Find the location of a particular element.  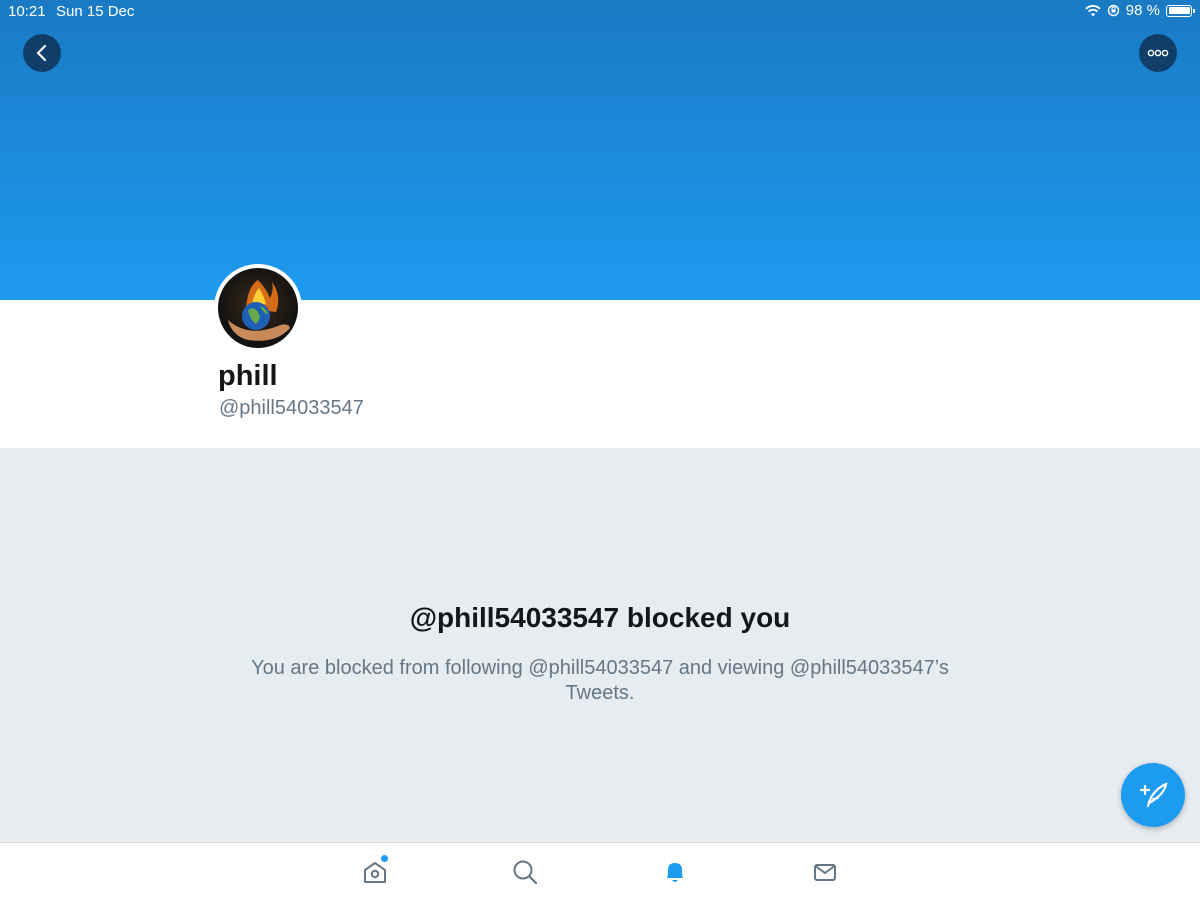

more-horizontal-icon is located at coordinates (1158, 53).